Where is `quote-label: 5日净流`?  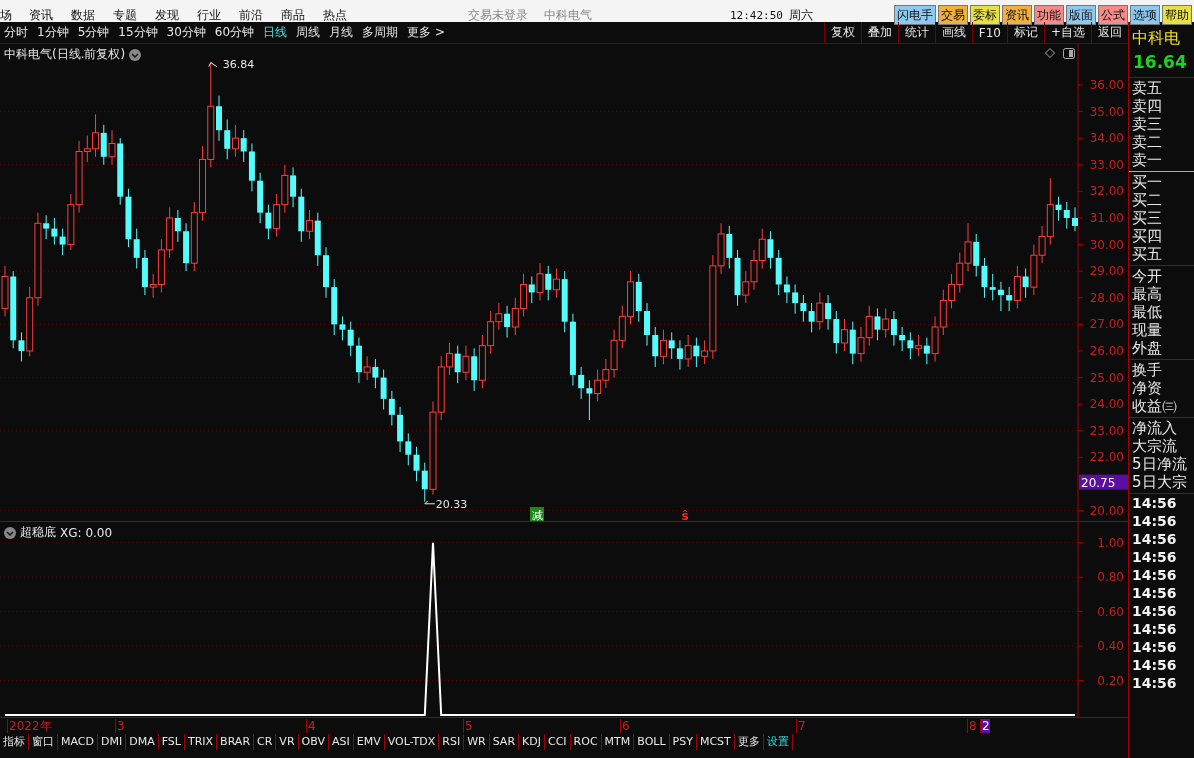 quote-label: 5日净流 is located at coordinates (1159, 464).